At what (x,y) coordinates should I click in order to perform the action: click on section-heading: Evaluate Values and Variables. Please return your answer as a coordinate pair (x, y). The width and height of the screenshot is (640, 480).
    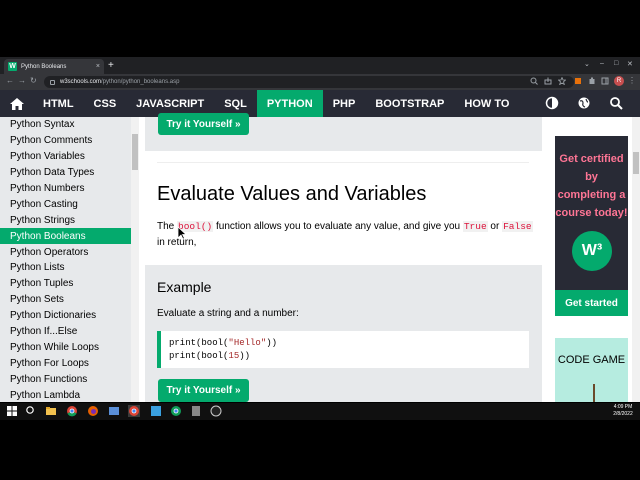
    Looking at the image, I should click on (292, 194).